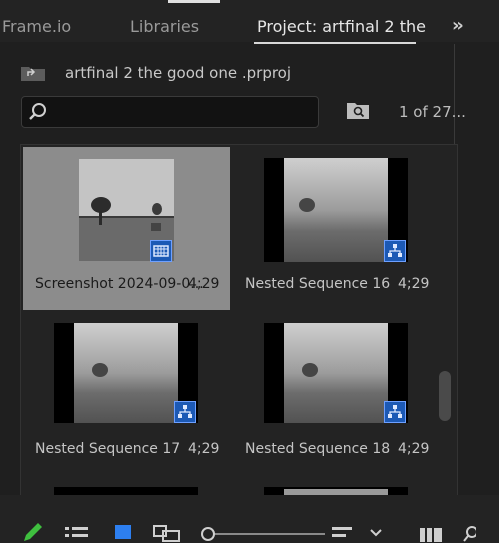 The width and height of the screenshot is (499, 543). Describe the element at coordinates (458, 25) in the screenshot. I see `double-chevron-right-icon: ››` at that location.